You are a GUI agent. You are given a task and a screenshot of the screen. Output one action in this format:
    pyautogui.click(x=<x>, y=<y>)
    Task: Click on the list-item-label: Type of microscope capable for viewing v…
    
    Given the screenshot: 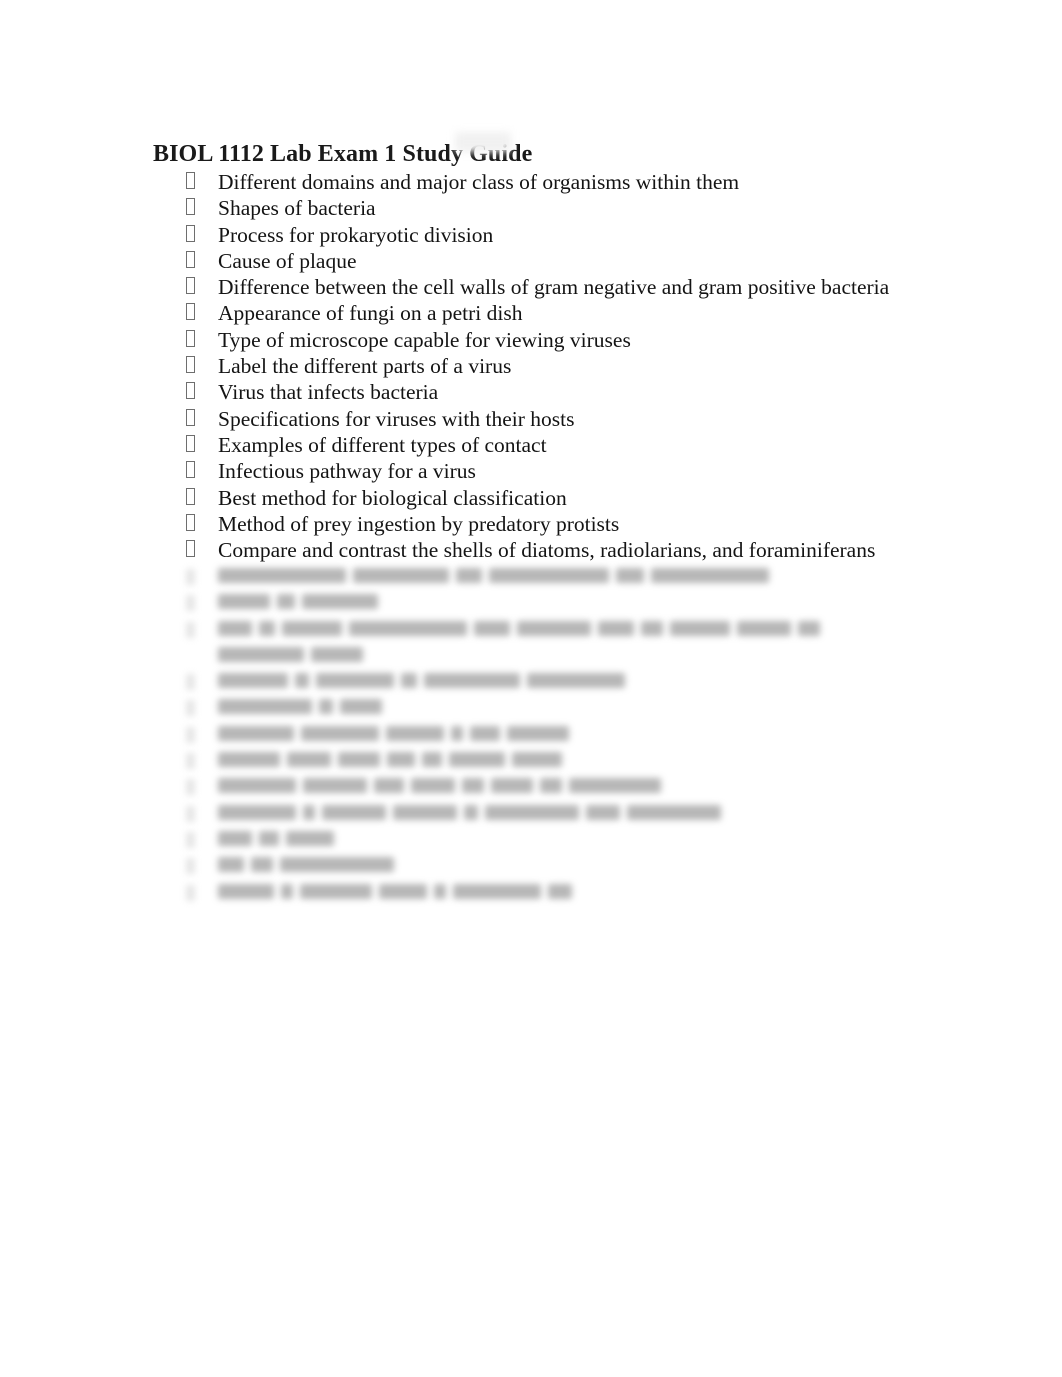 What is the action you would take?
    pyautogui.click(x=424, y=339)
    